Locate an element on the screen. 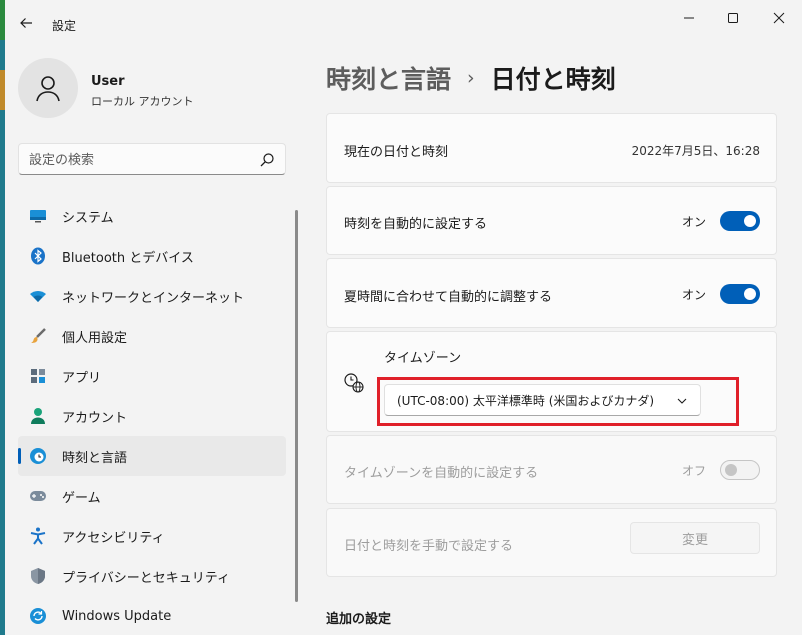  sidebar-item-label: 時刻と言語 is located at coordinates (95, 458).